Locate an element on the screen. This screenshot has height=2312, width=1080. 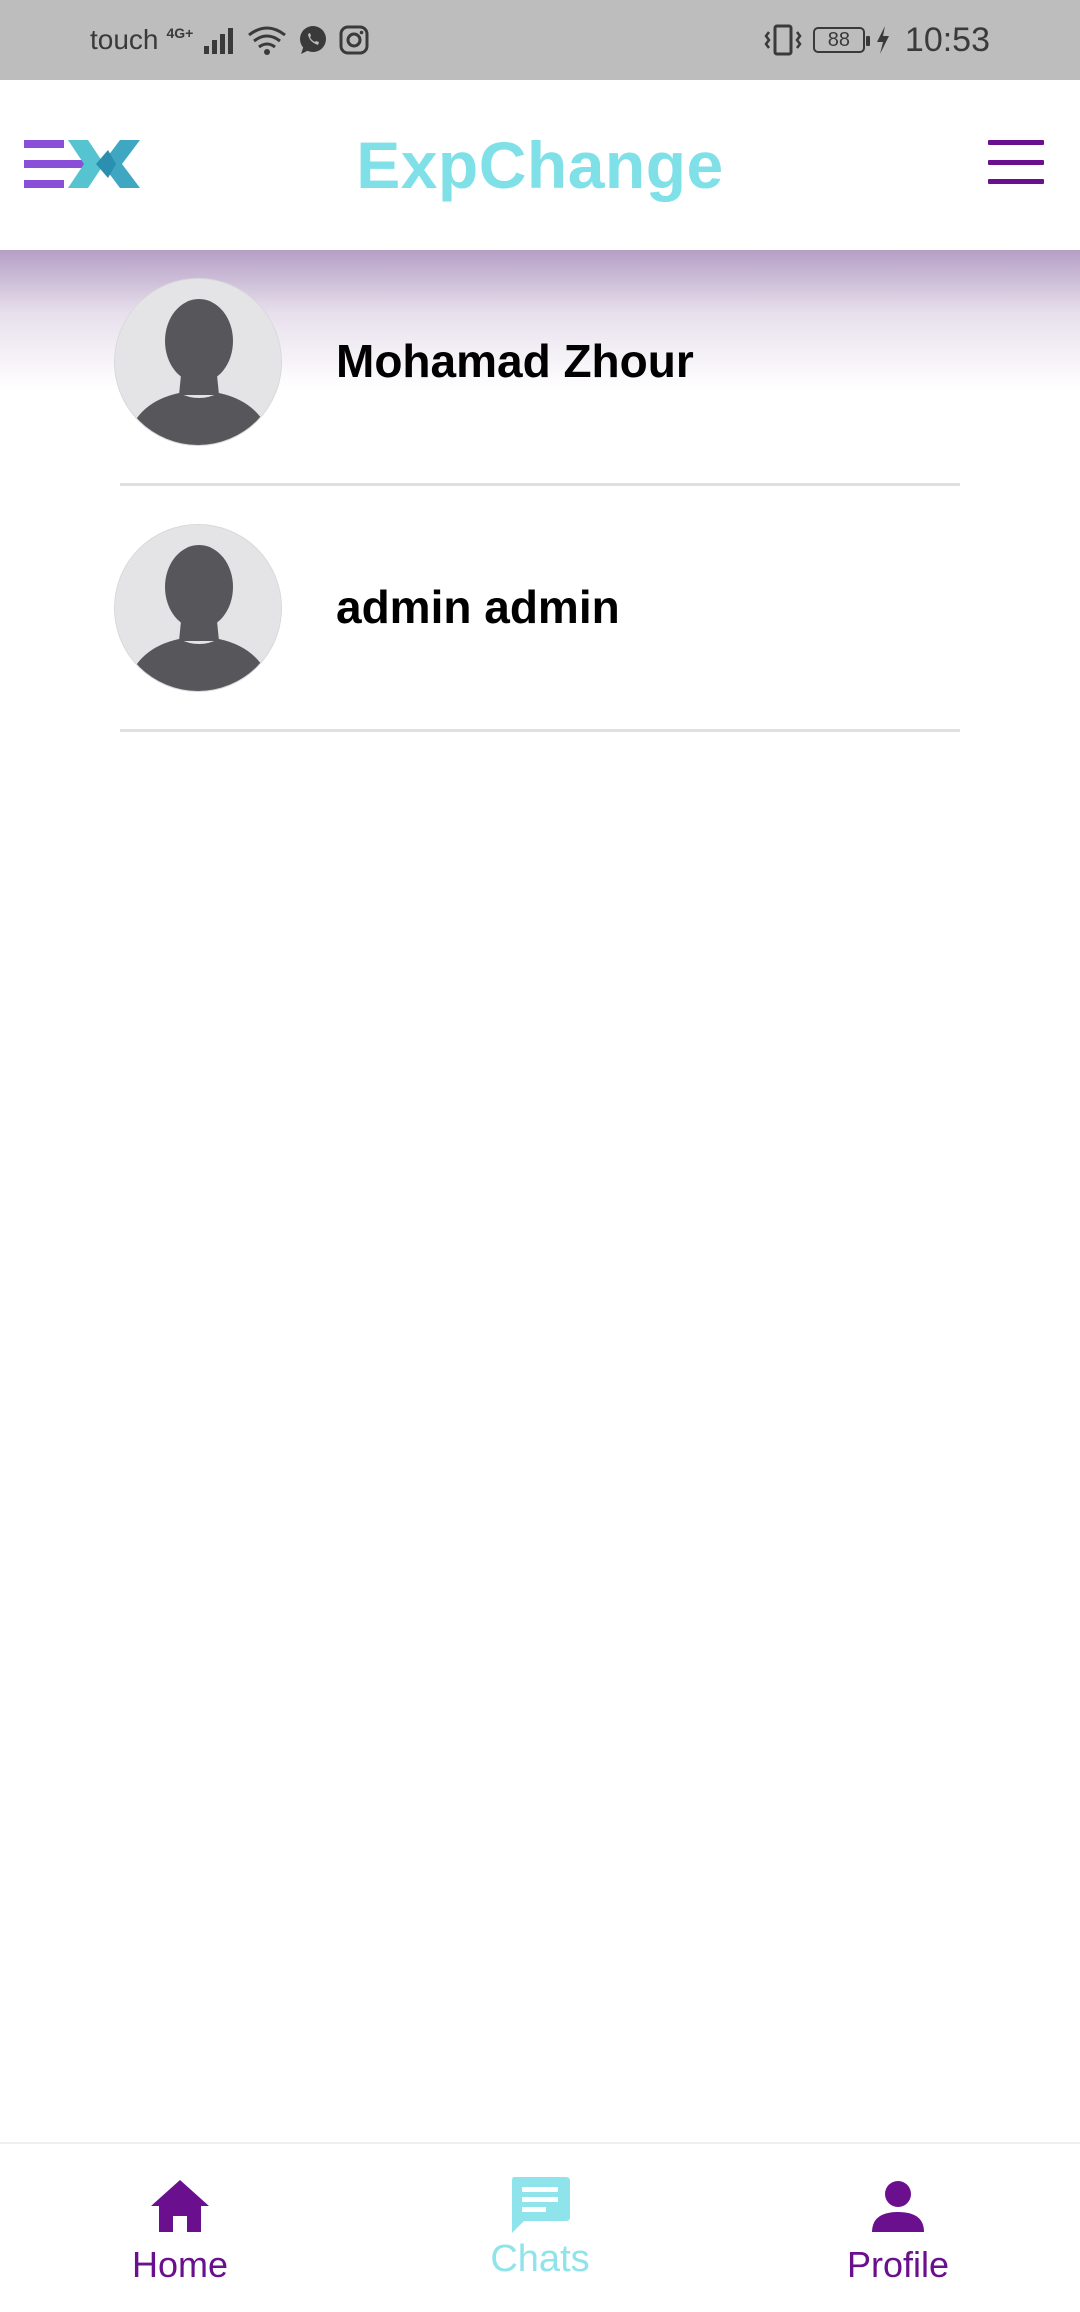
charging-icon is located at coordinates (883, 40).